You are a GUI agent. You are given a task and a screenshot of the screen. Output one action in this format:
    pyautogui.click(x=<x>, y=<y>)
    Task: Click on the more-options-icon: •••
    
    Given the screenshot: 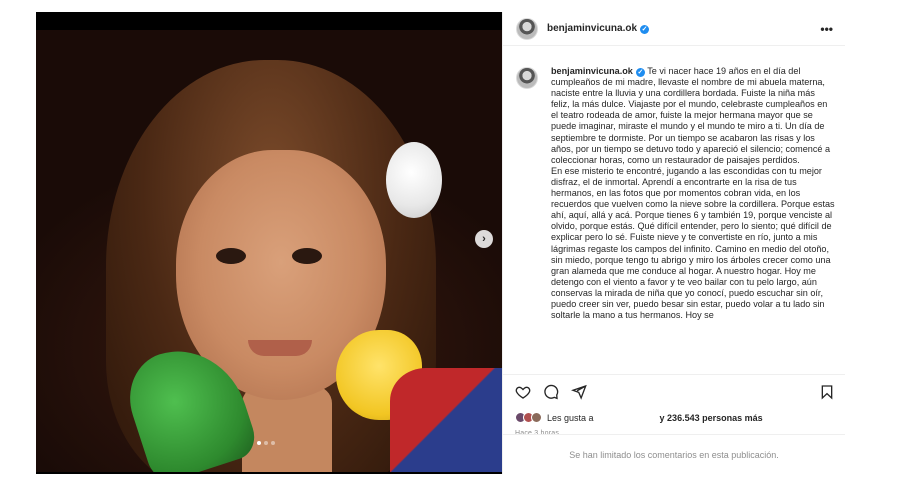 What is the action you would take?
    pyautogui.click(x=826, y=29)
    